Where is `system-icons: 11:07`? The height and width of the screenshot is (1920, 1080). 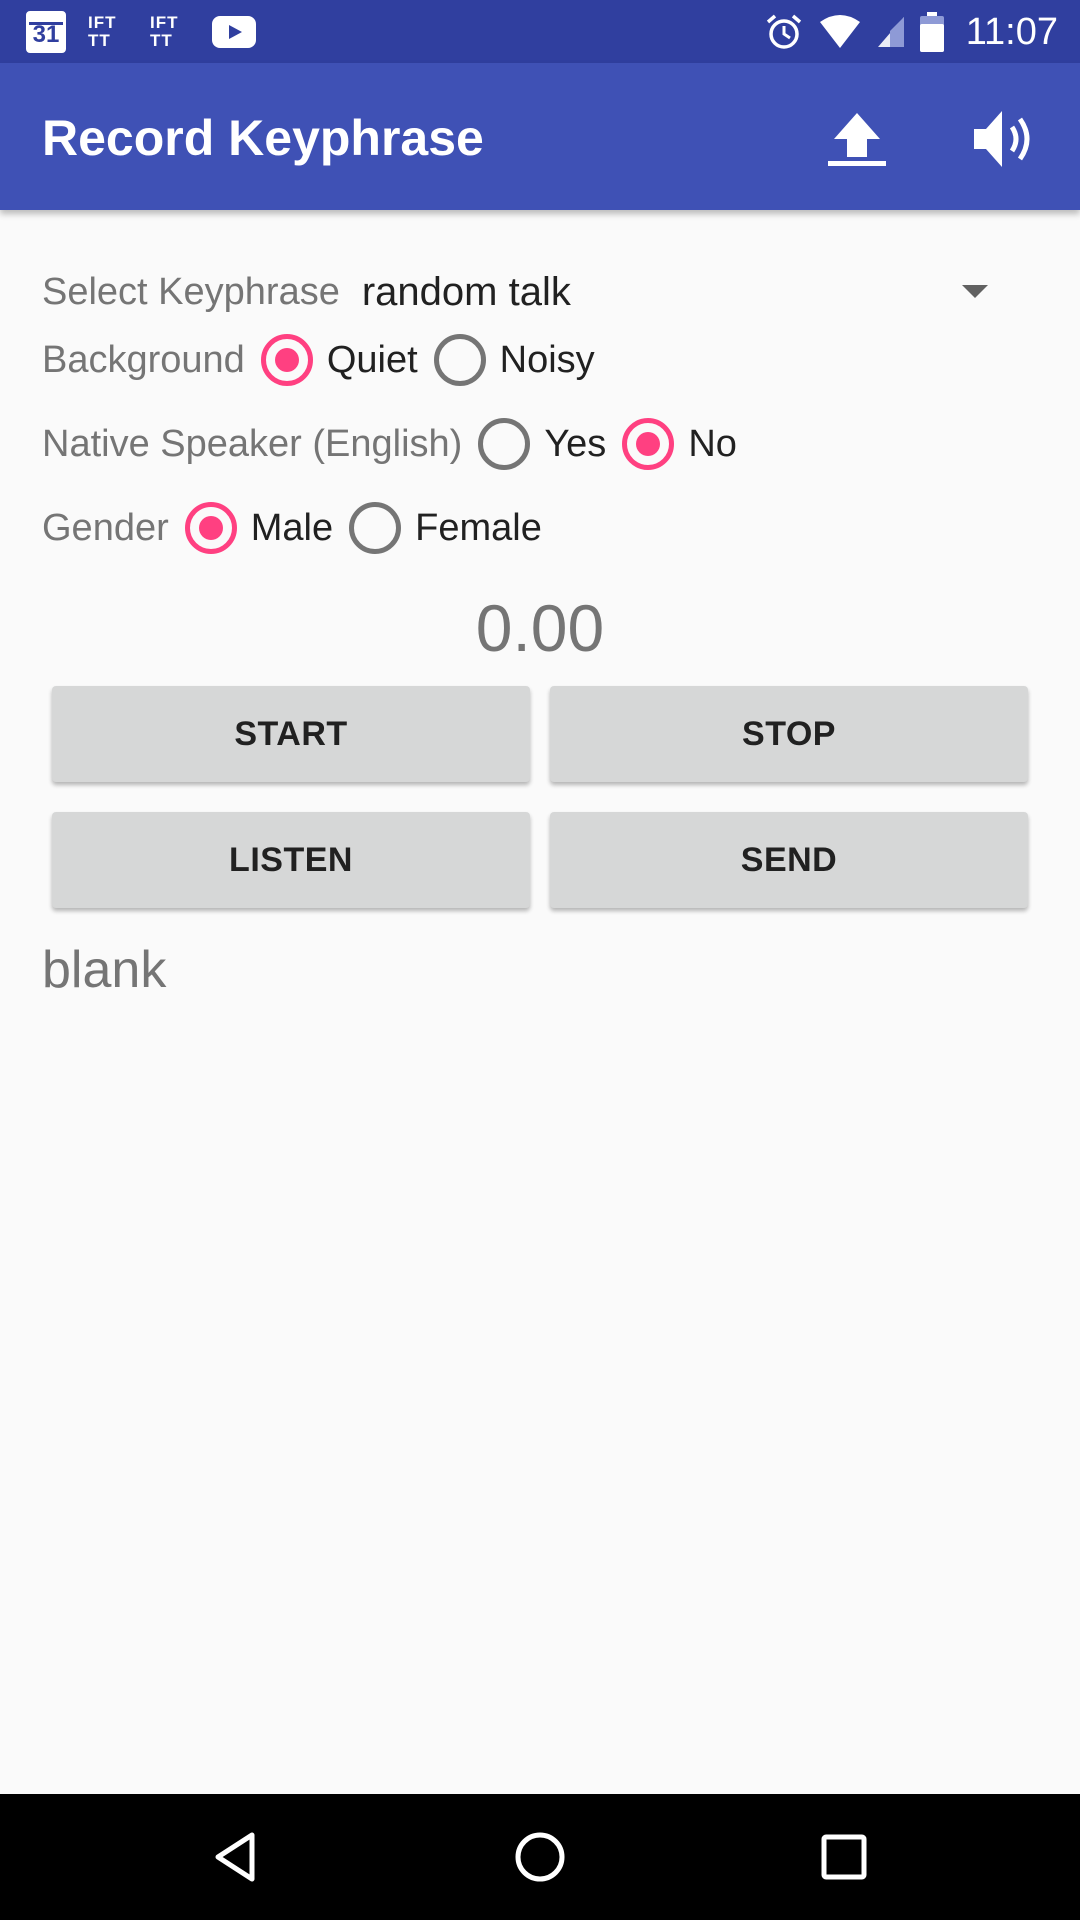 system-icons: 11:07 is located at coordinates (911, 32).